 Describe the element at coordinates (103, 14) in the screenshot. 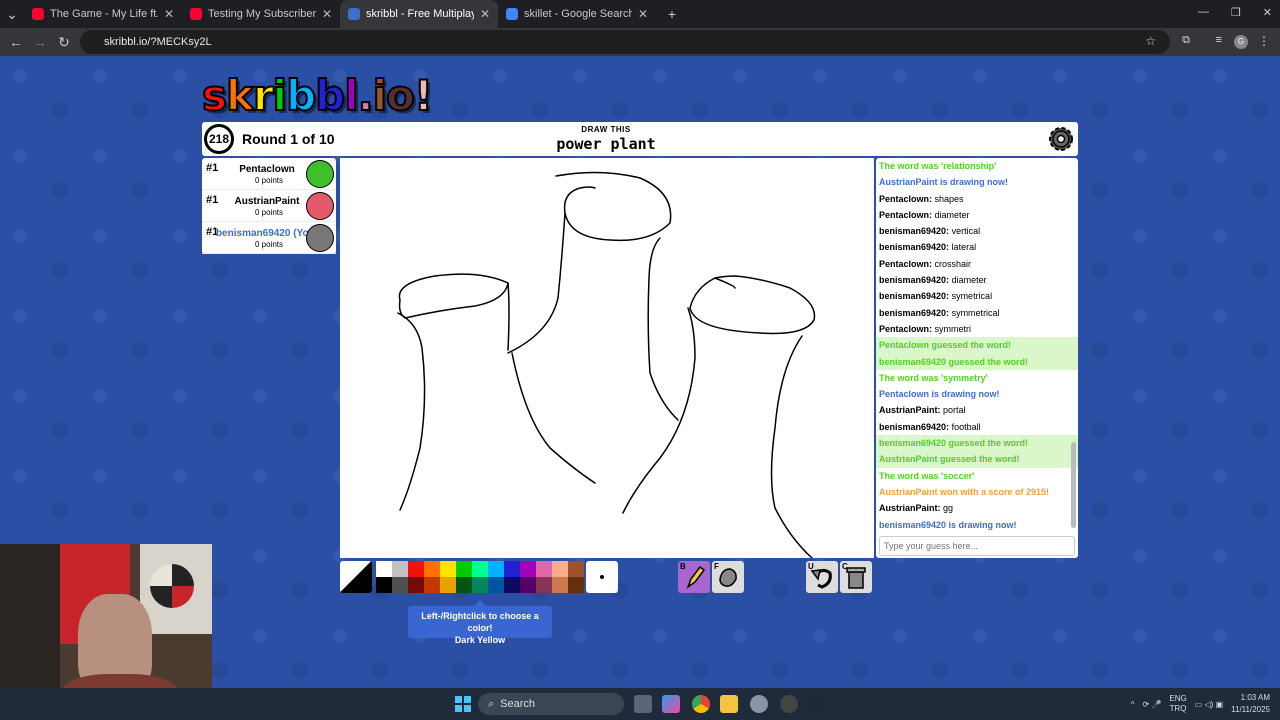

I see `browser-tab: The Game - My Life ft. Lil W ✕` at that location.